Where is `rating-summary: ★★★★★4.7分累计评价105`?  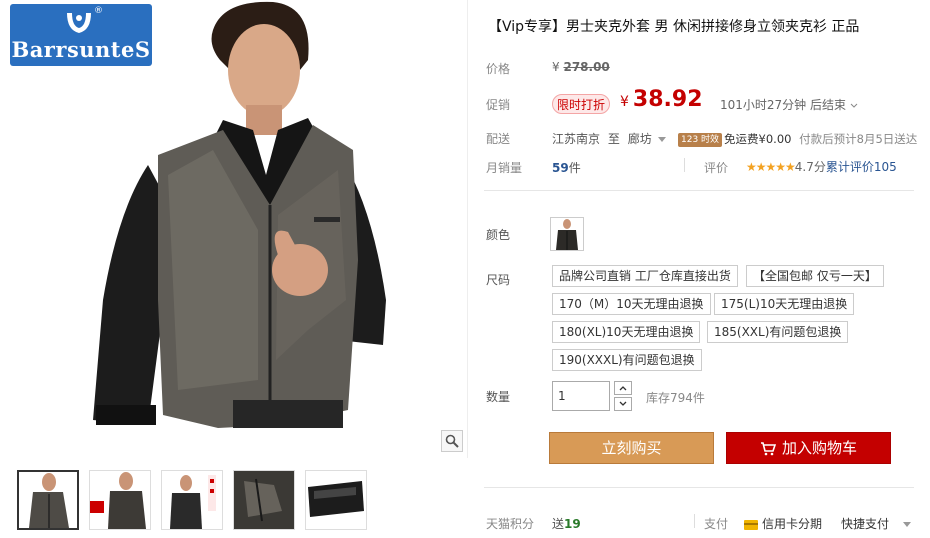 rating-summary: ★★★★★4.7分累计评价105 is located at coordinates (821, 166).